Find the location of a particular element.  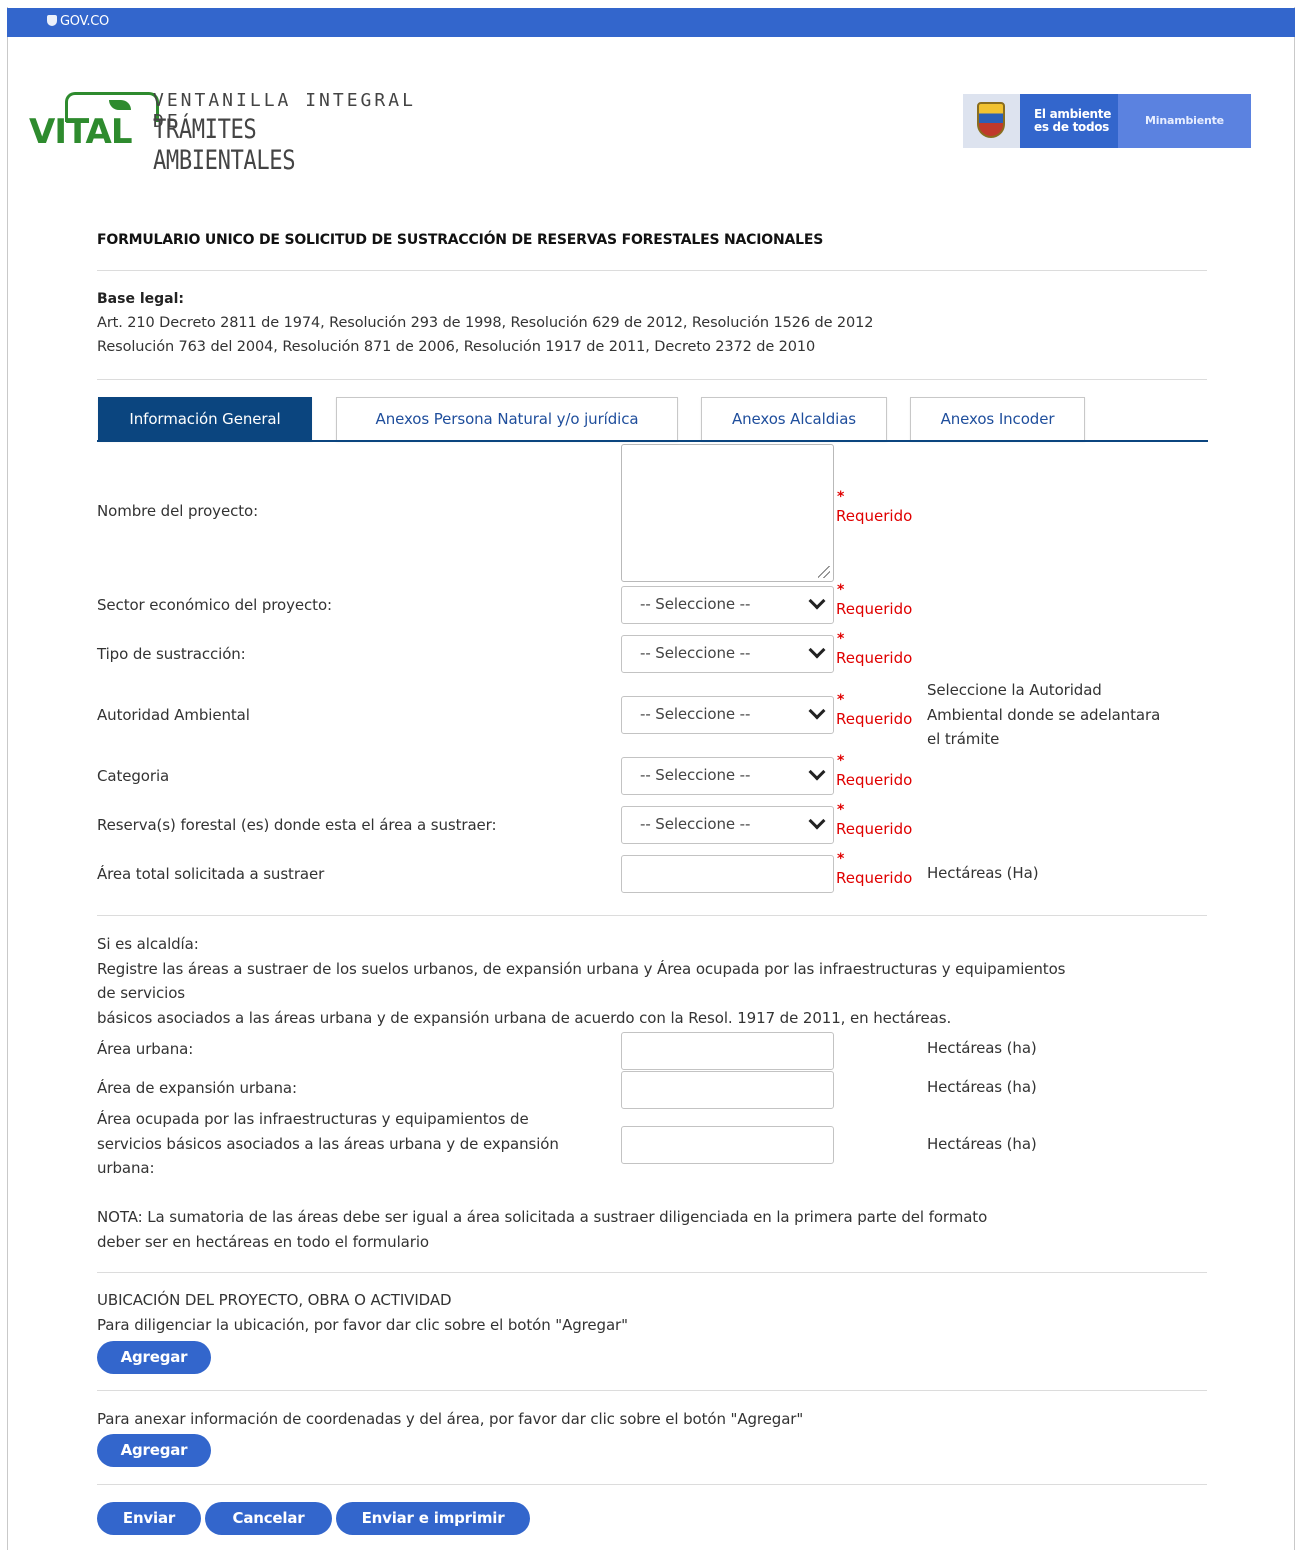

gov-top-bar: GOV.CO is located at coordinates (651, 22).